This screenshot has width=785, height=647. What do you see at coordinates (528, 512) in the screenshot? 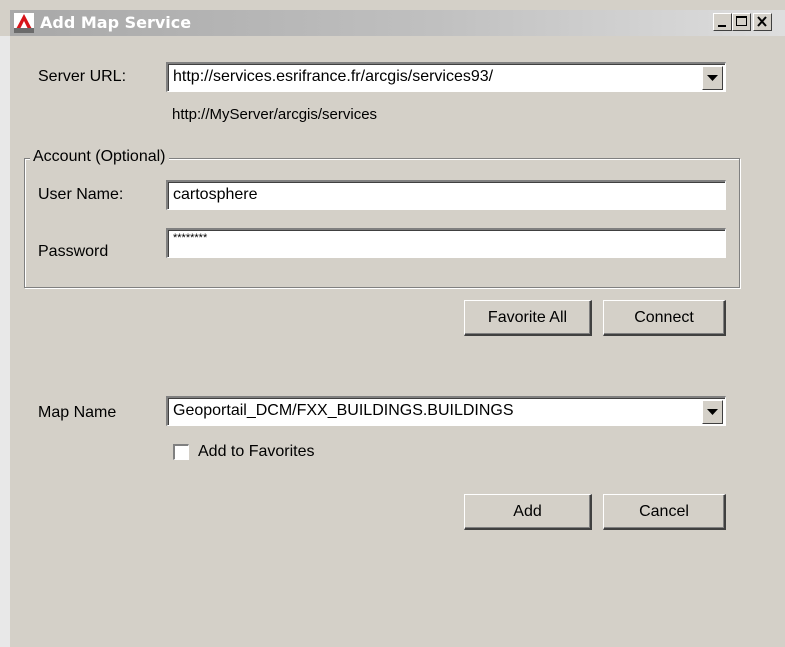
I see `add-button: Add` at bounding box center [528, 512].